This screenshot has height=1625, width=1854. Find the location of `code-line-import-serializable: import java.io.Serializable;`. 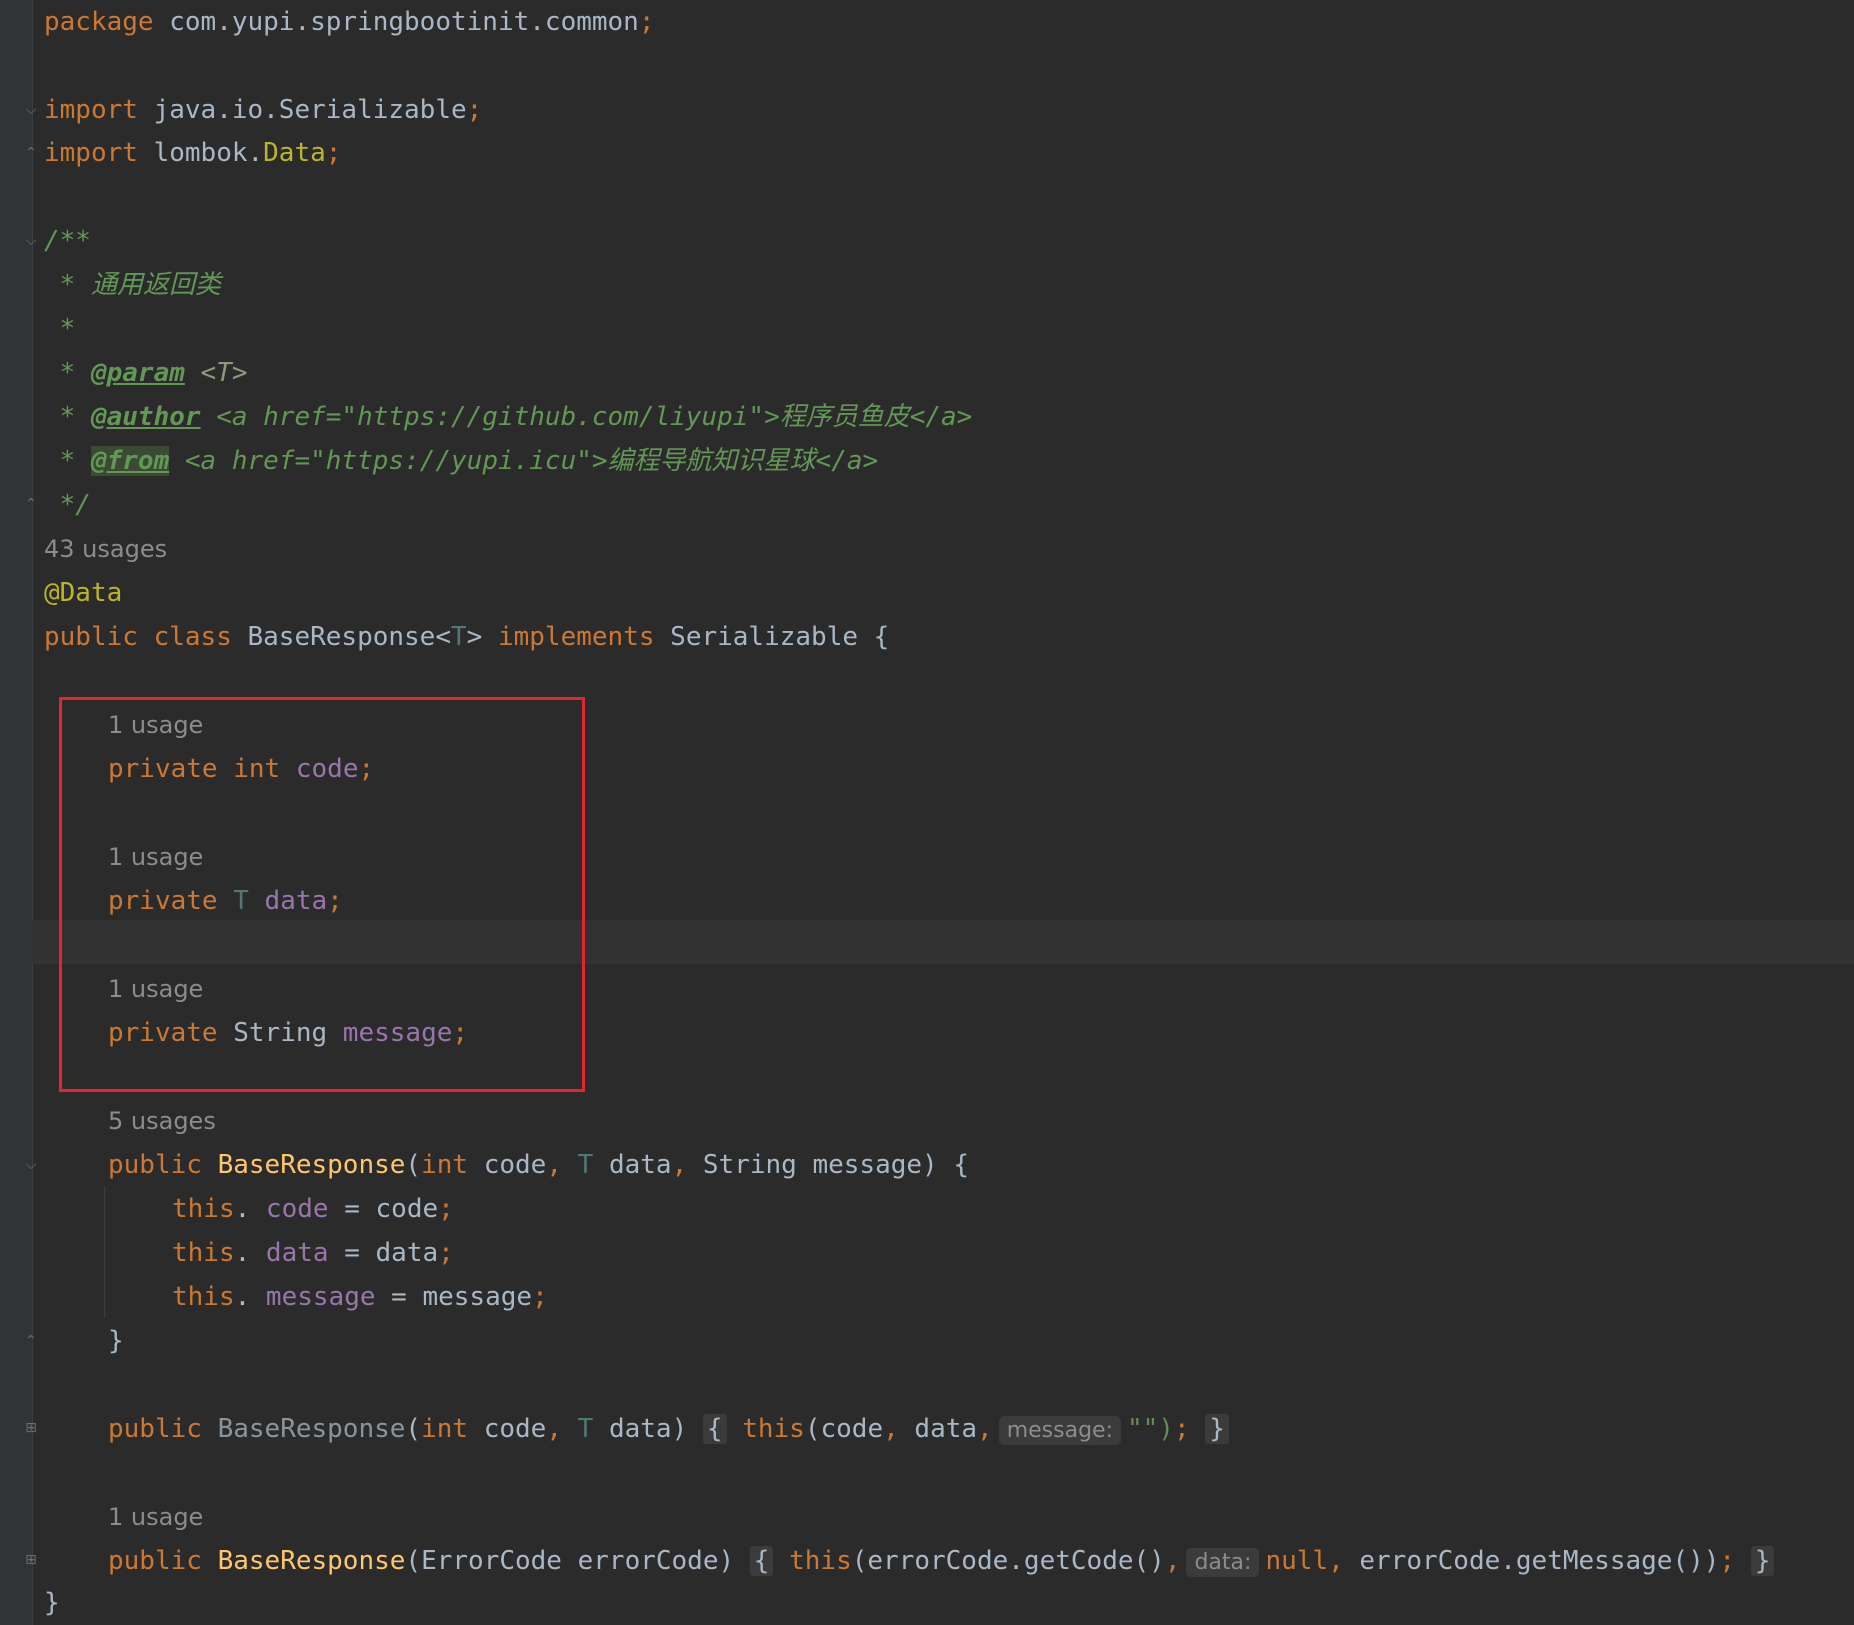

code-line-import-serializable: import java.io.Serializable; is located at coordinates (263, 110).